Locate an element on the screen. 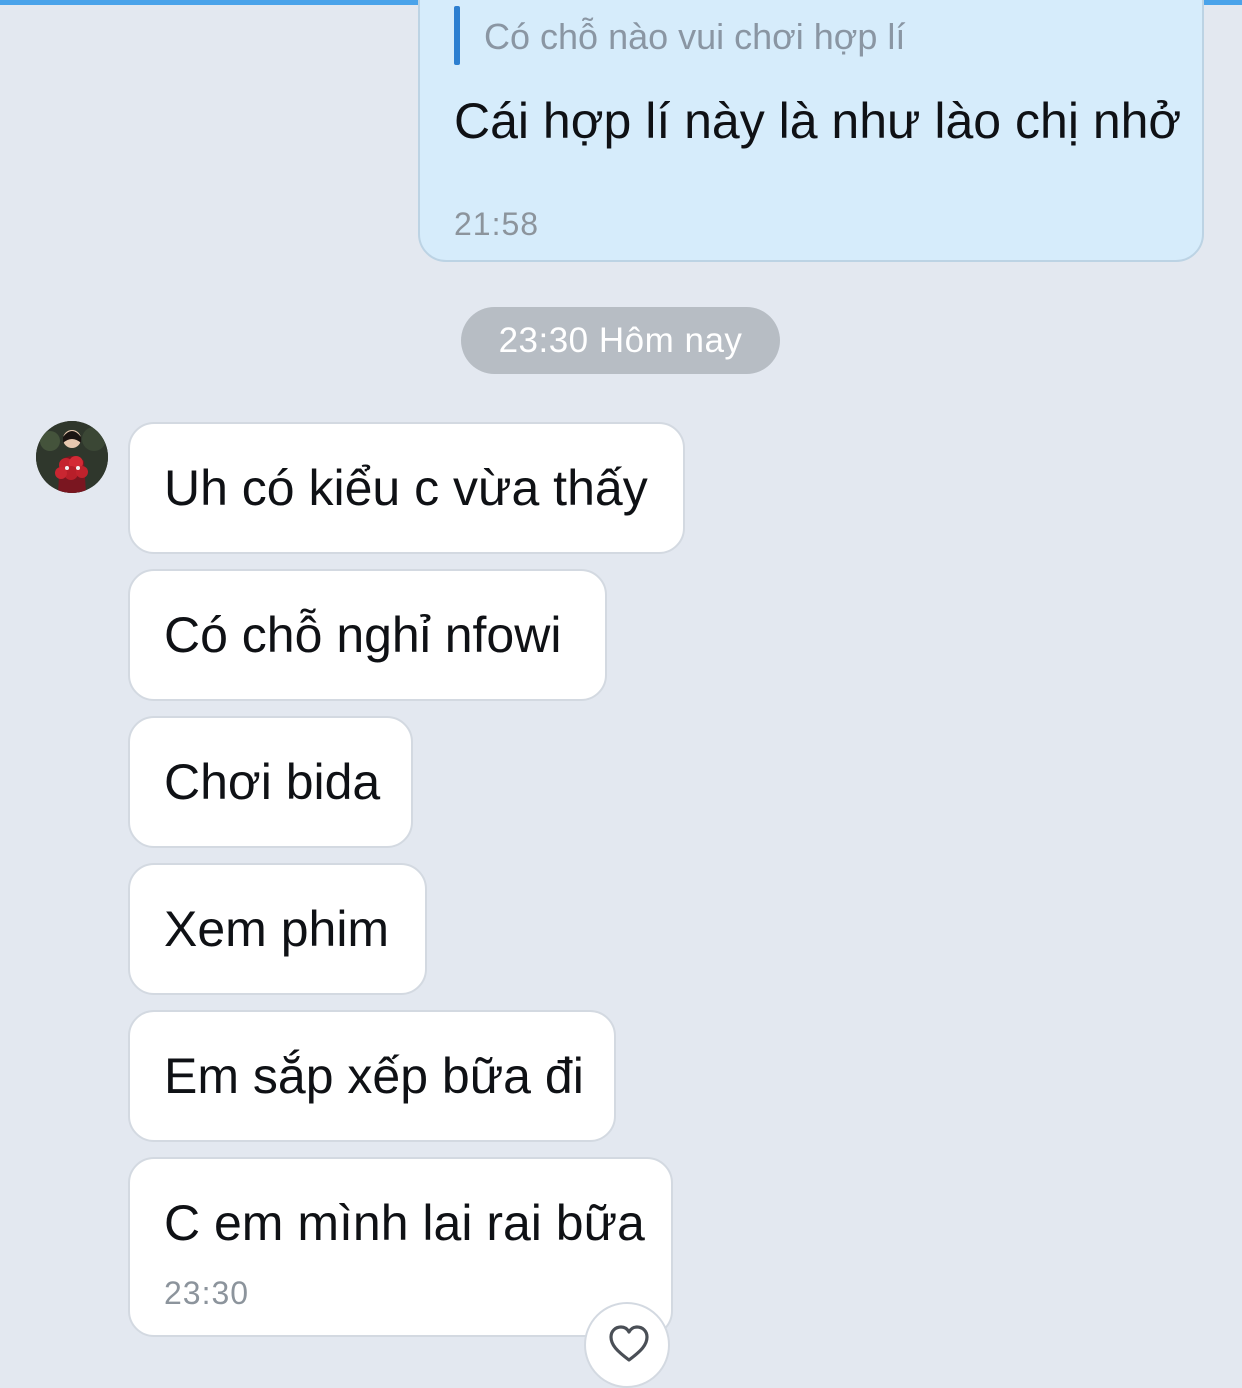 The image size is (1242, 1388). received-message-bubble: Uh có kiểu c vừa thấy is located at coordinates (406, 488).